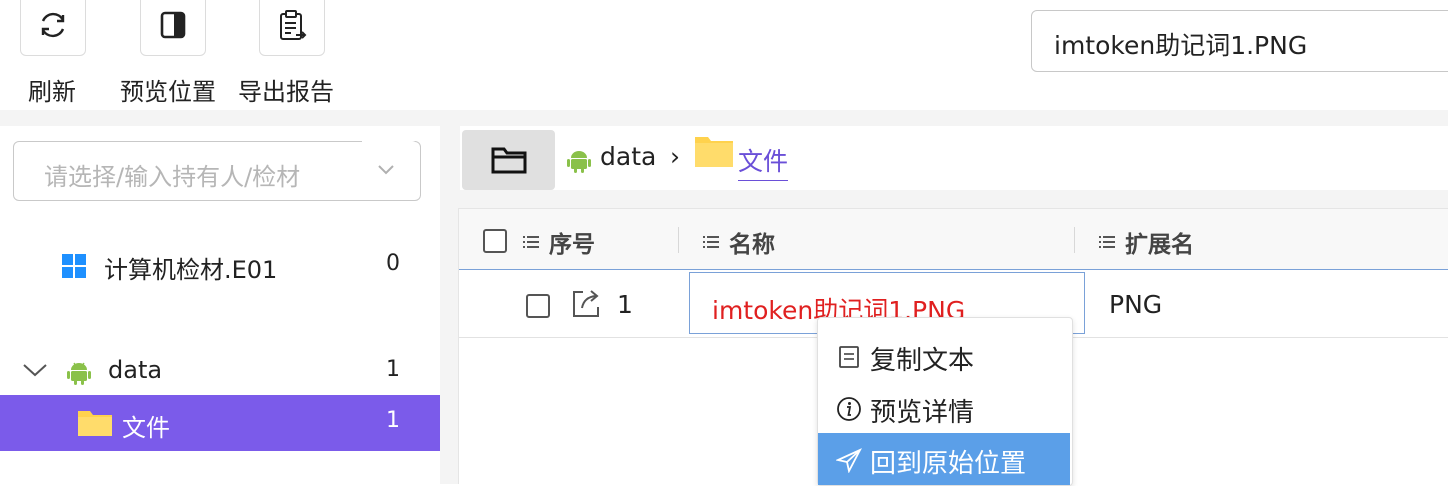  I want to click on preview-location-button, so click(173, 28).